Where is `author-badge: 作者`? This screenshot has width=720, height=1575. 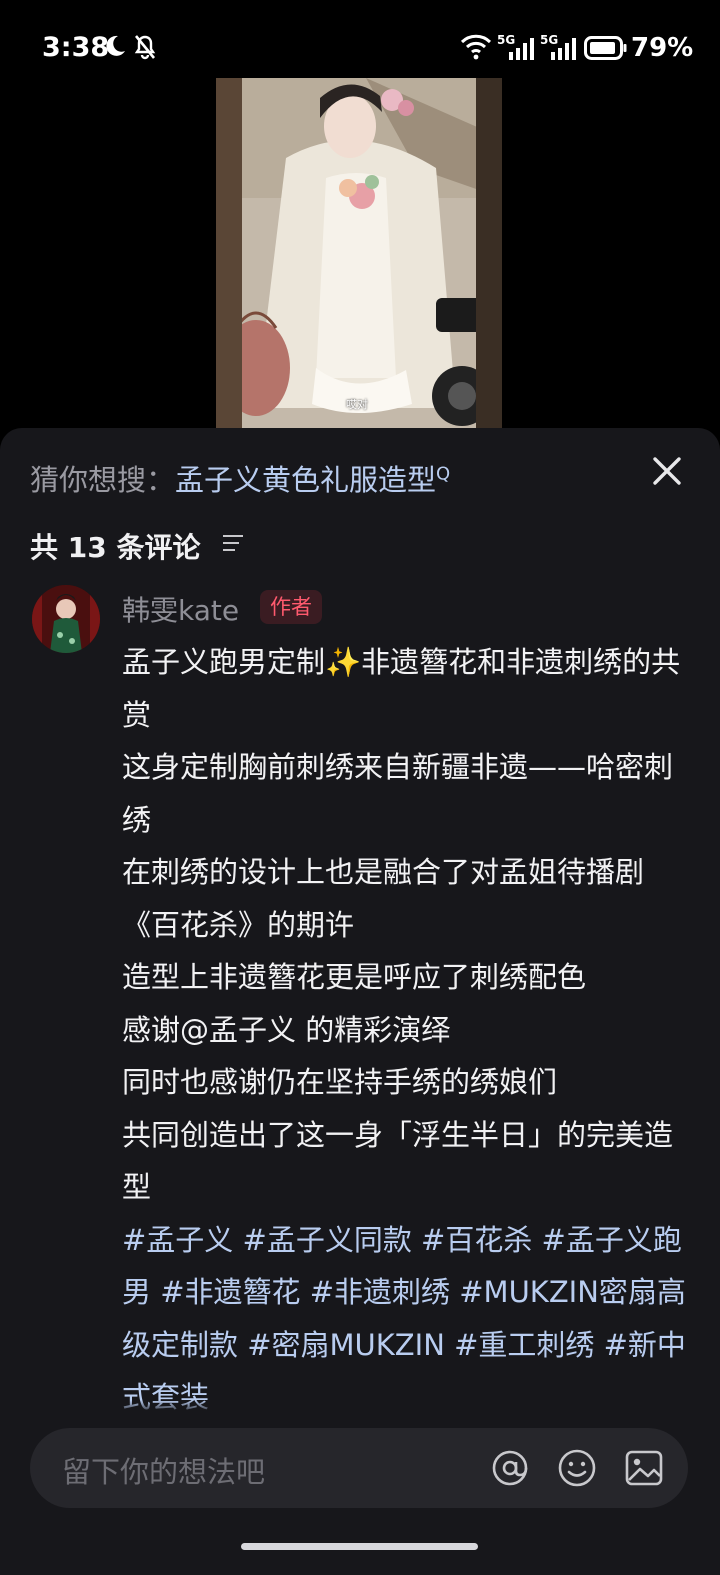
author-badge: 作者 is located at coordinates (291, 607).